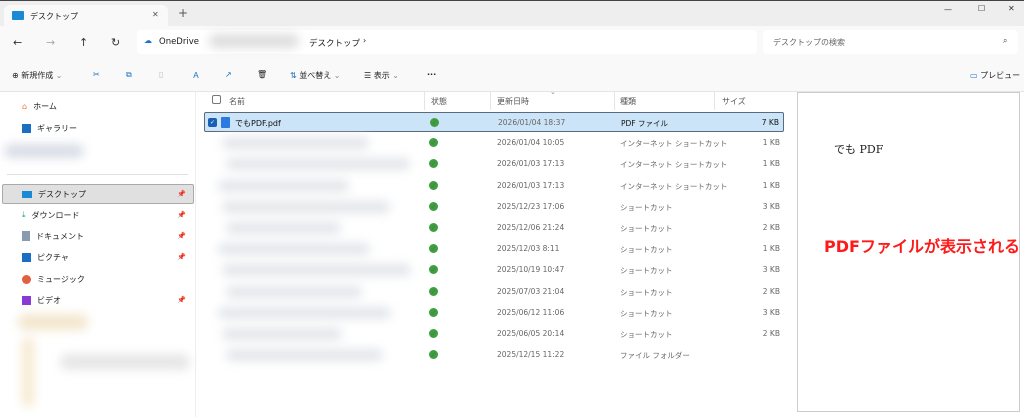  What do you see at coordinates (155, 14) in the screenshot?
I see `close-tab-icon: ✕` at bounding box center [155, 14].